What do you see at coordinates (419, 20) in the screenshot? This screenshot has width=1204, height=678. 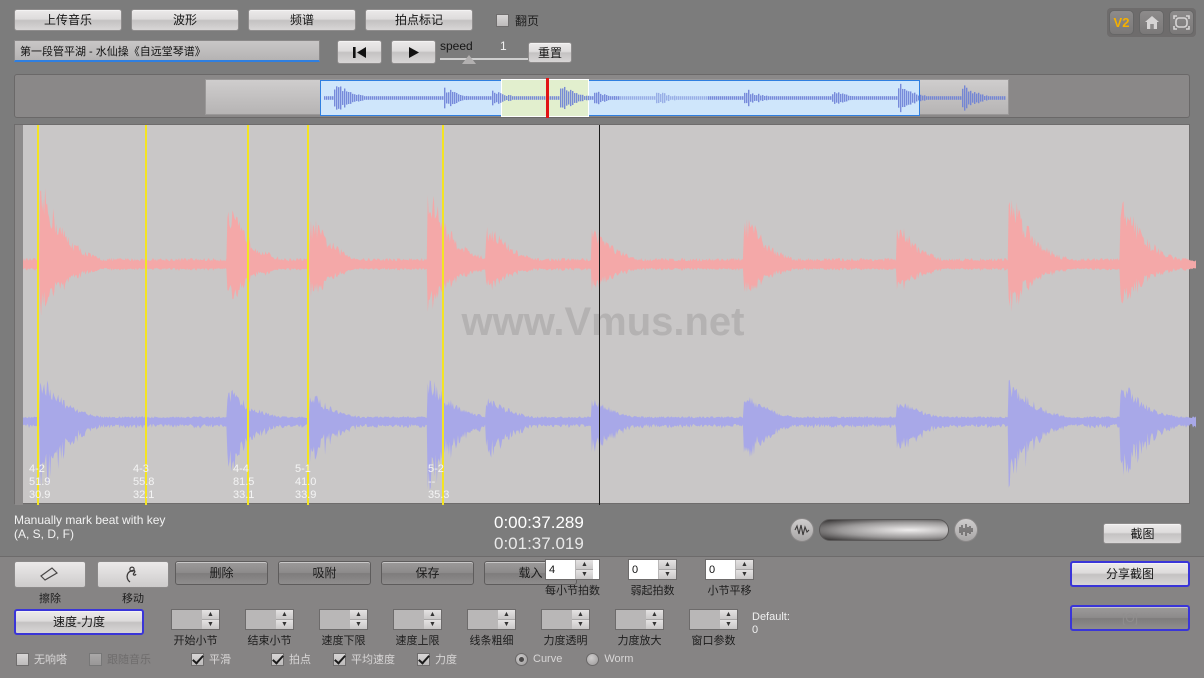 I see `beat-mark-button: 拍点标记` at bounding box center [419, 20].